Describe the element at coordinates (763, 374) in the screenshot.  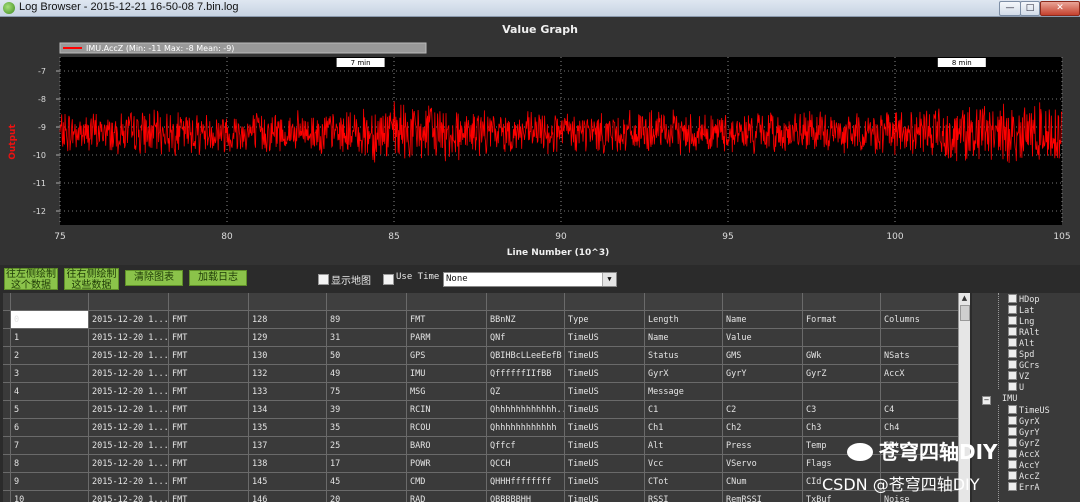
I see `table-cell: GyrY` at that location.